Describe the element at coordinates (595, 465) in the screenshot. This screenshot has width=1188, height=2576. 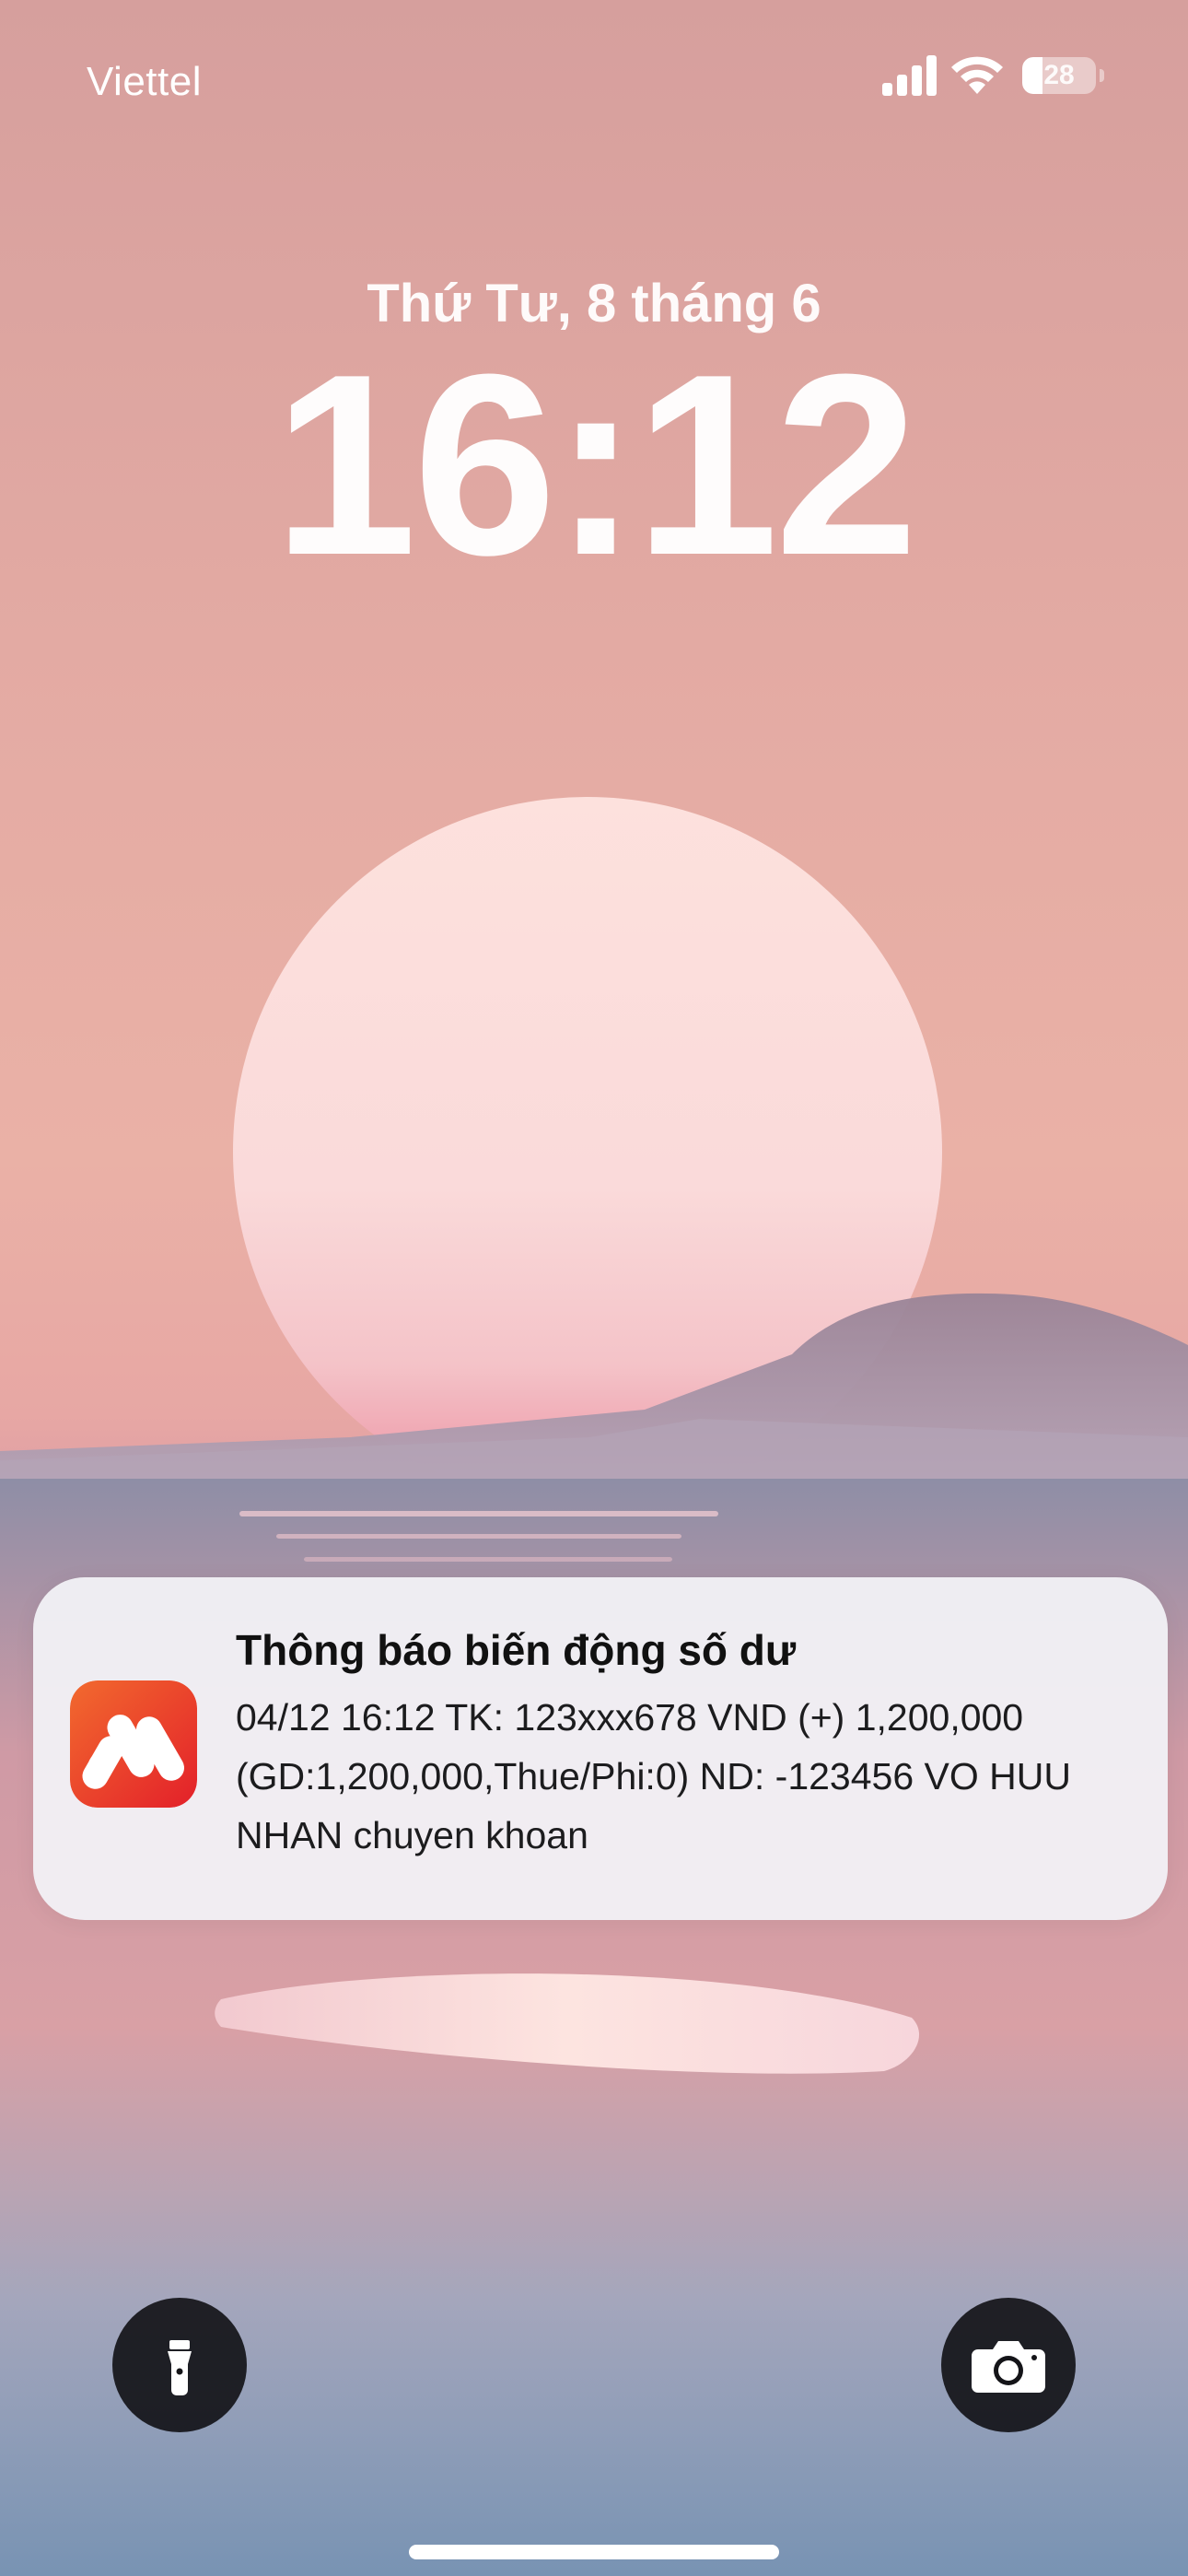
I see `lock-screen-time: 16:12` at that location.